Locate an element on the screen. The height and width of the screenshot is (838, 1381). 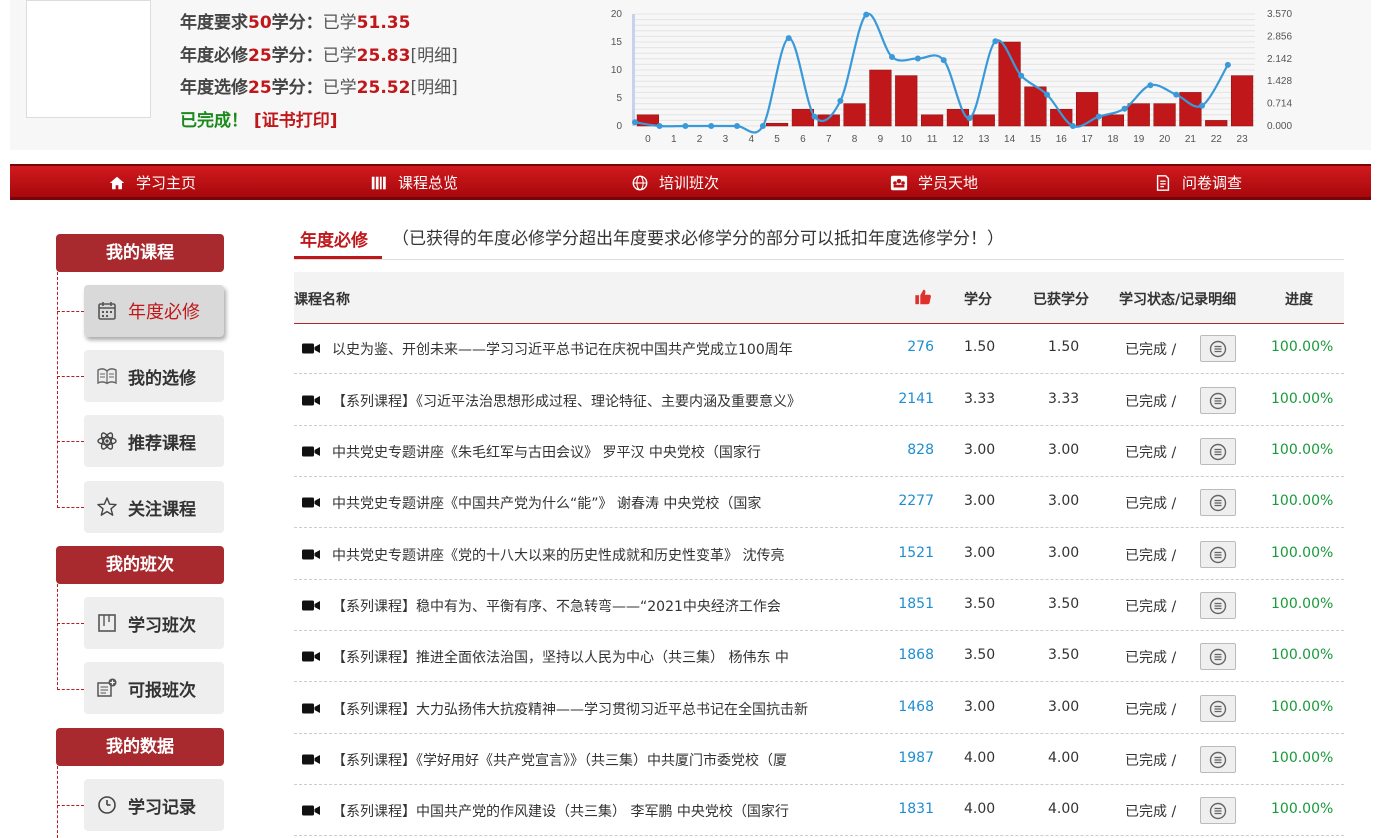
course-name-link: 【系列课程】《学好用好《共产党宣言》》（共三集）中共厦门市委党校（厦 is located at coordinates (592, 760).